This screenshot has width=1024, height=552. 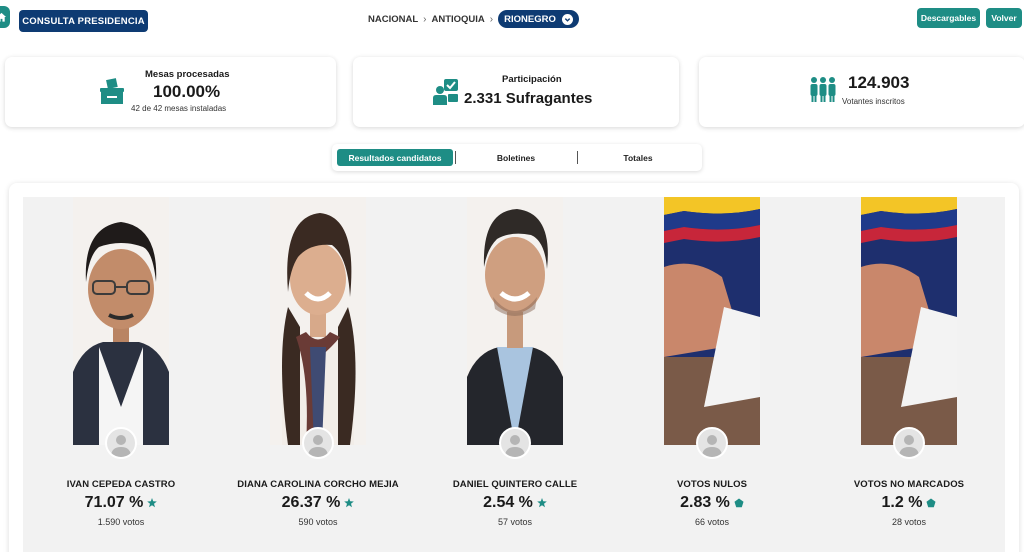 I want to click on candidate-percentage-value: 1.2 %, so click(x=902, y=502).